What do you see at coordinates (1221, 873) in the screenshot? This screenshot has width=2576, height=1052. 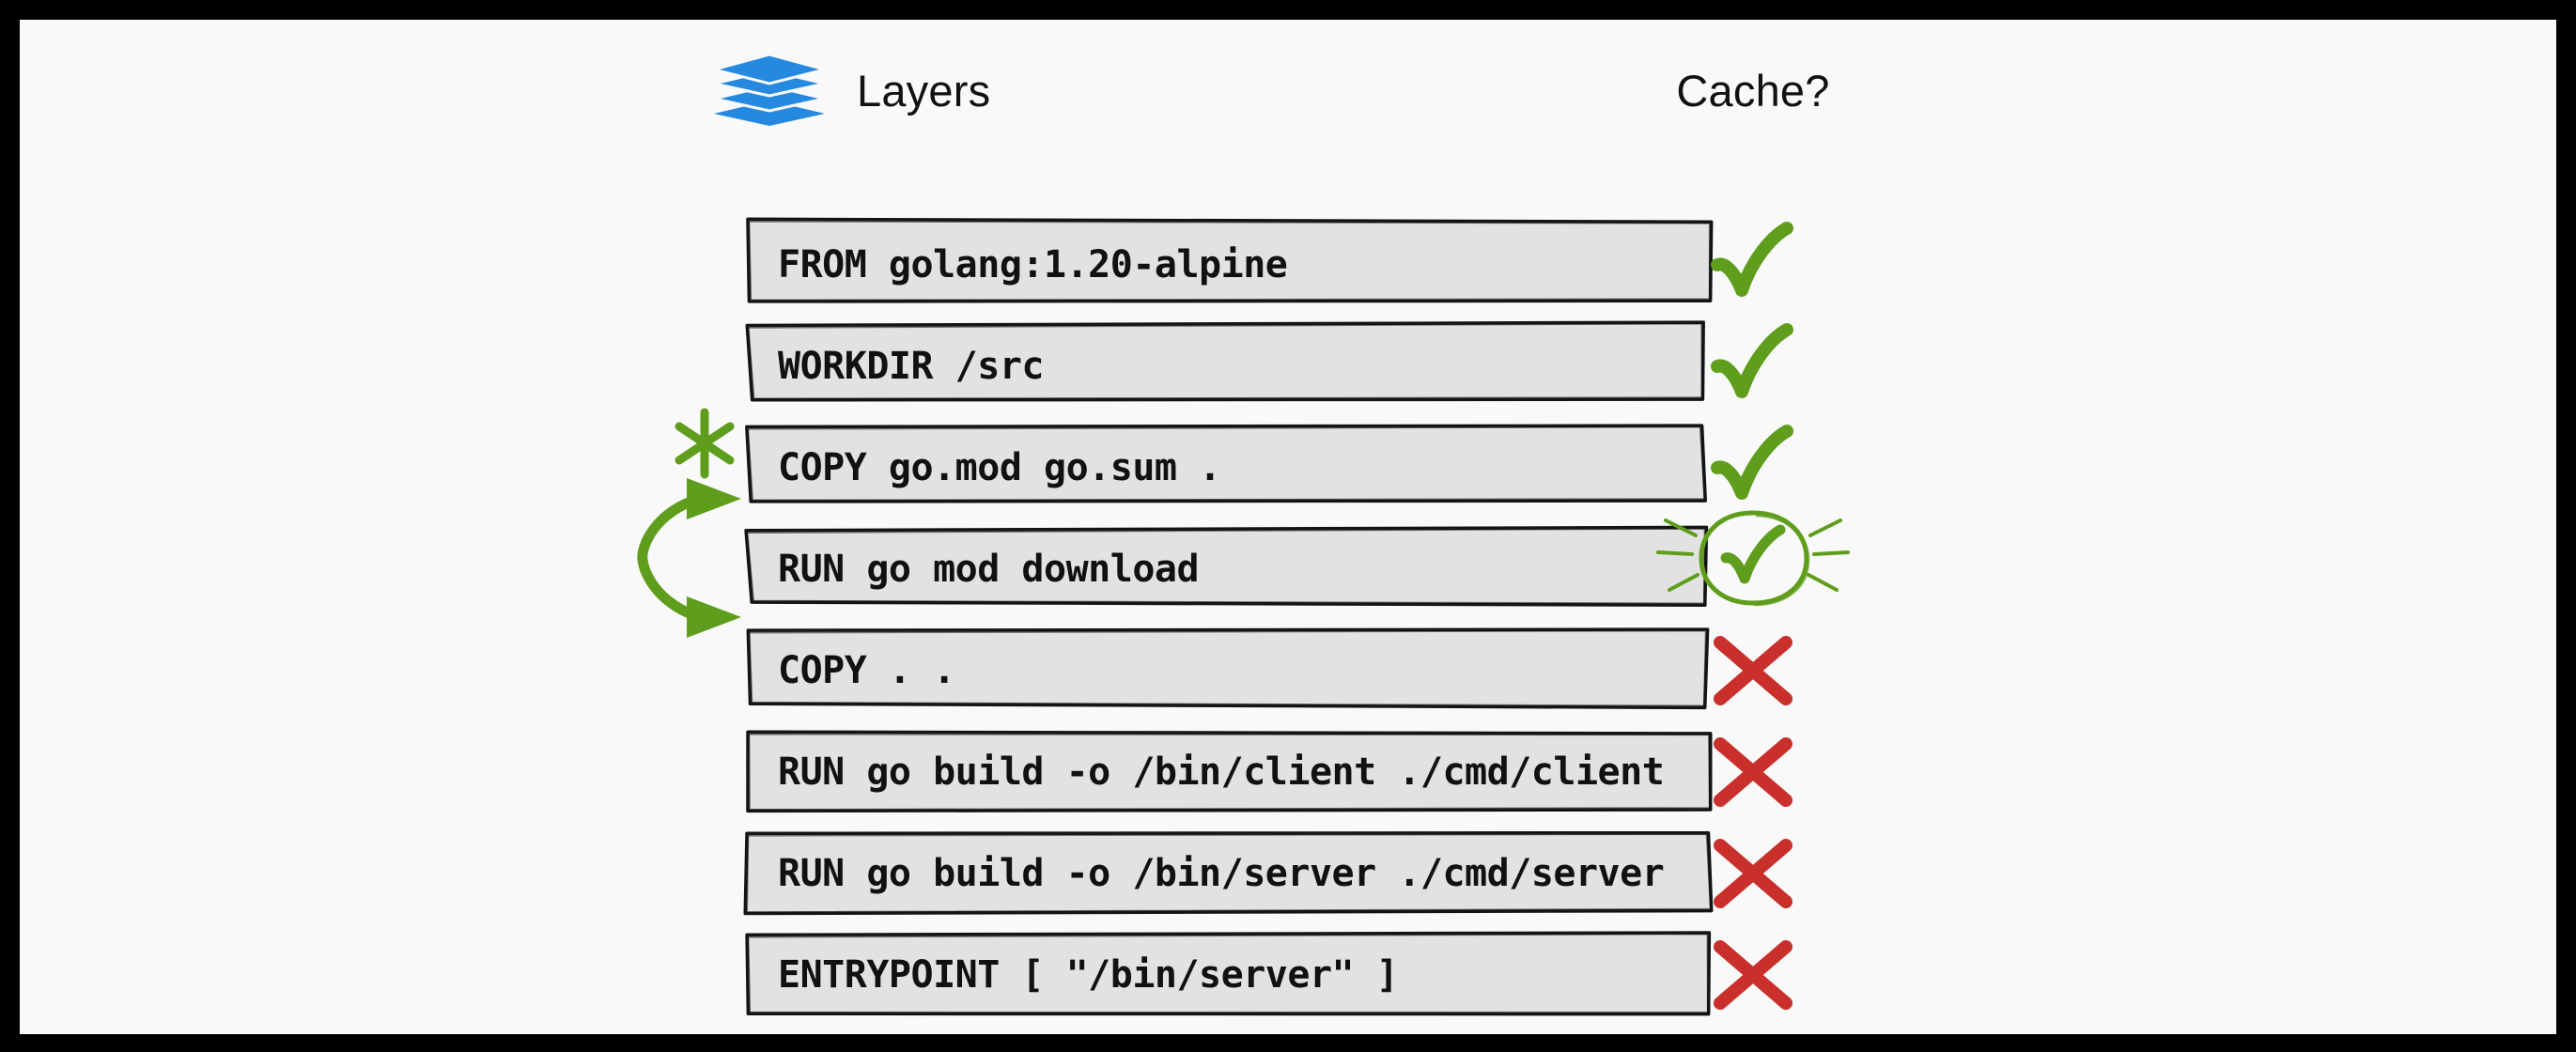 I see `layer-instruction-text: RUN go build -o /bin/server ./cmd/server` at bounding box center [1221, 873].